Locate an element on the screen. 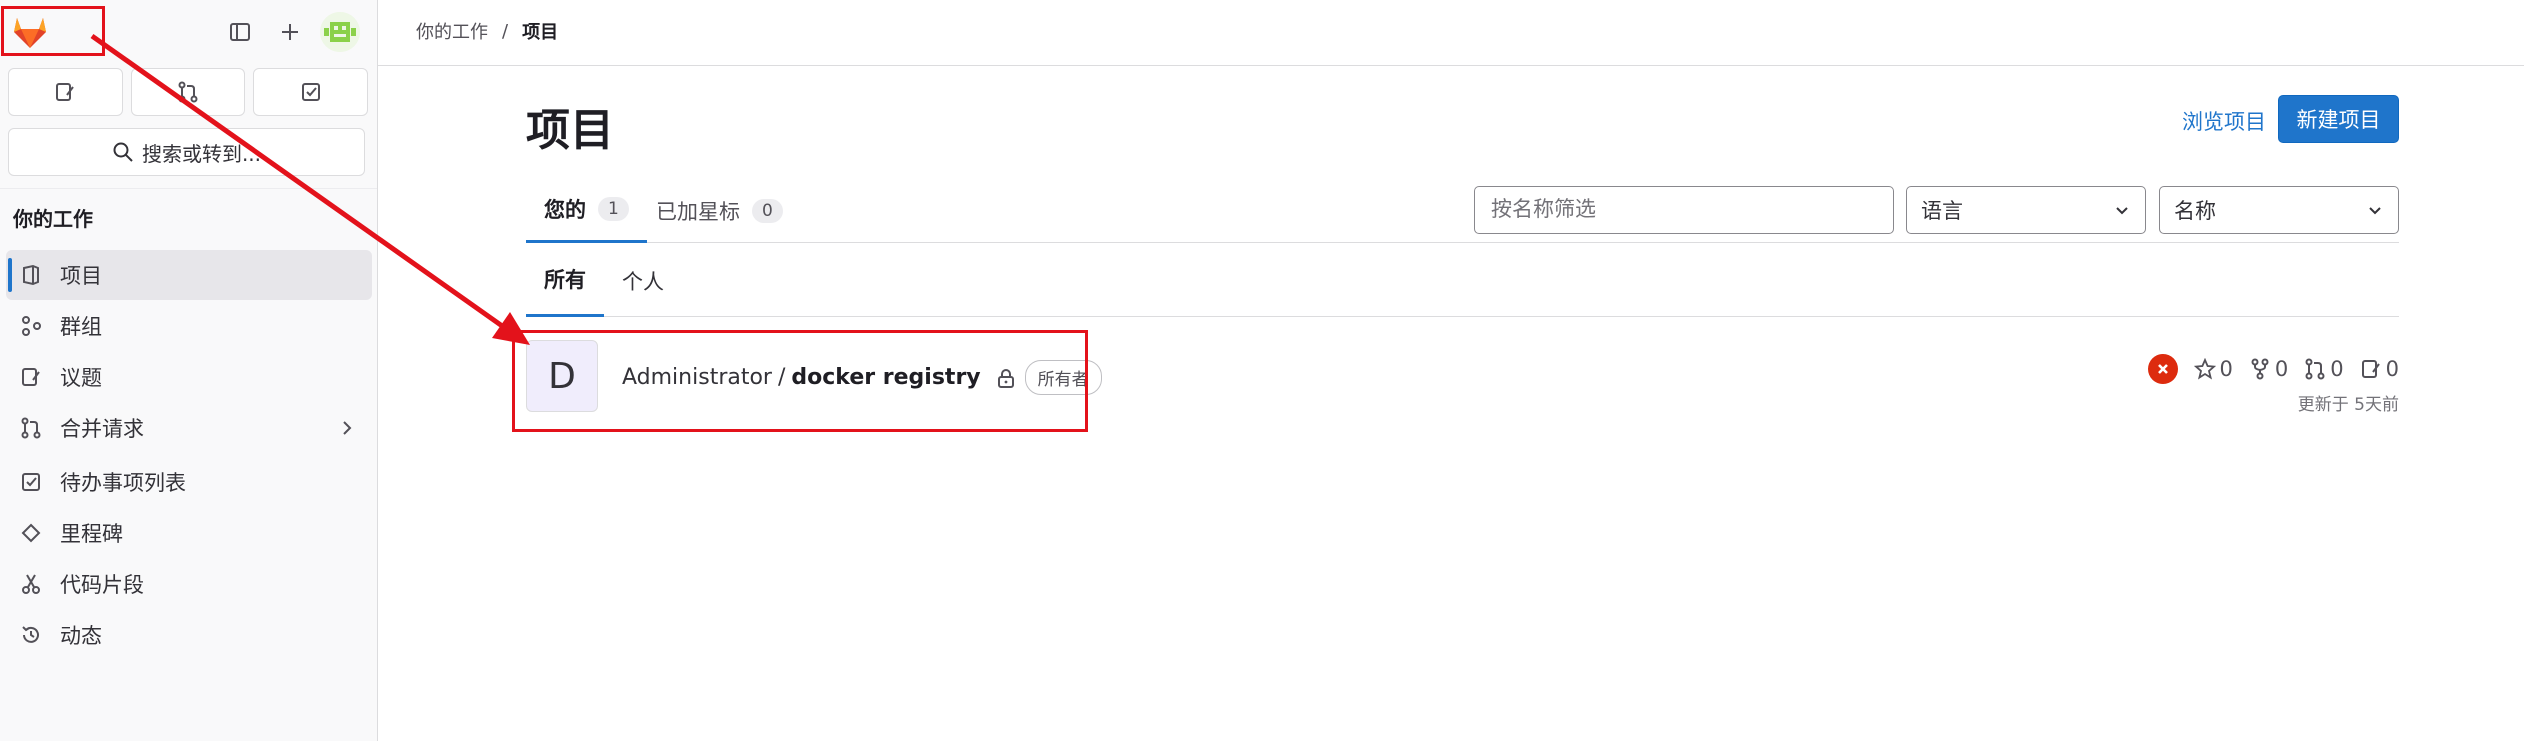 This screenshot has width=2524, height=741. group-icon is located at coordinates (31, 326).